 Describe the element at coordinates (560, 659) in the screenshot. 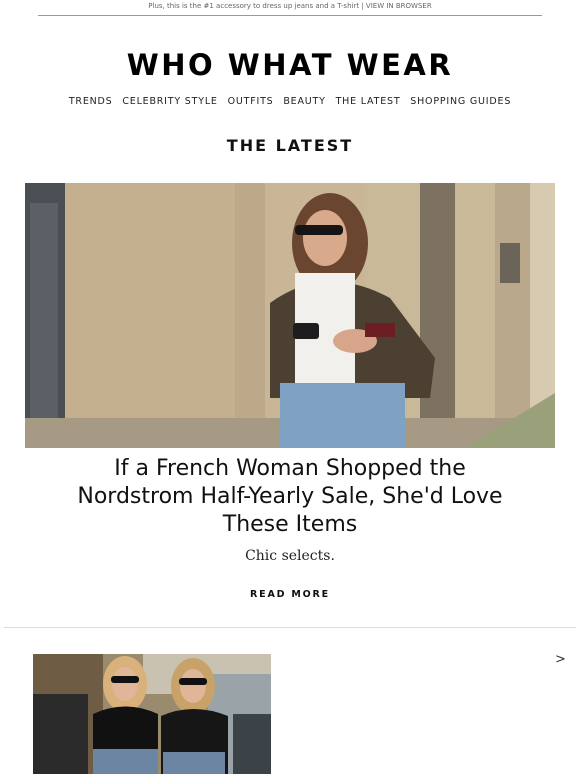

I see `next-arrow-icon: >` at that location.